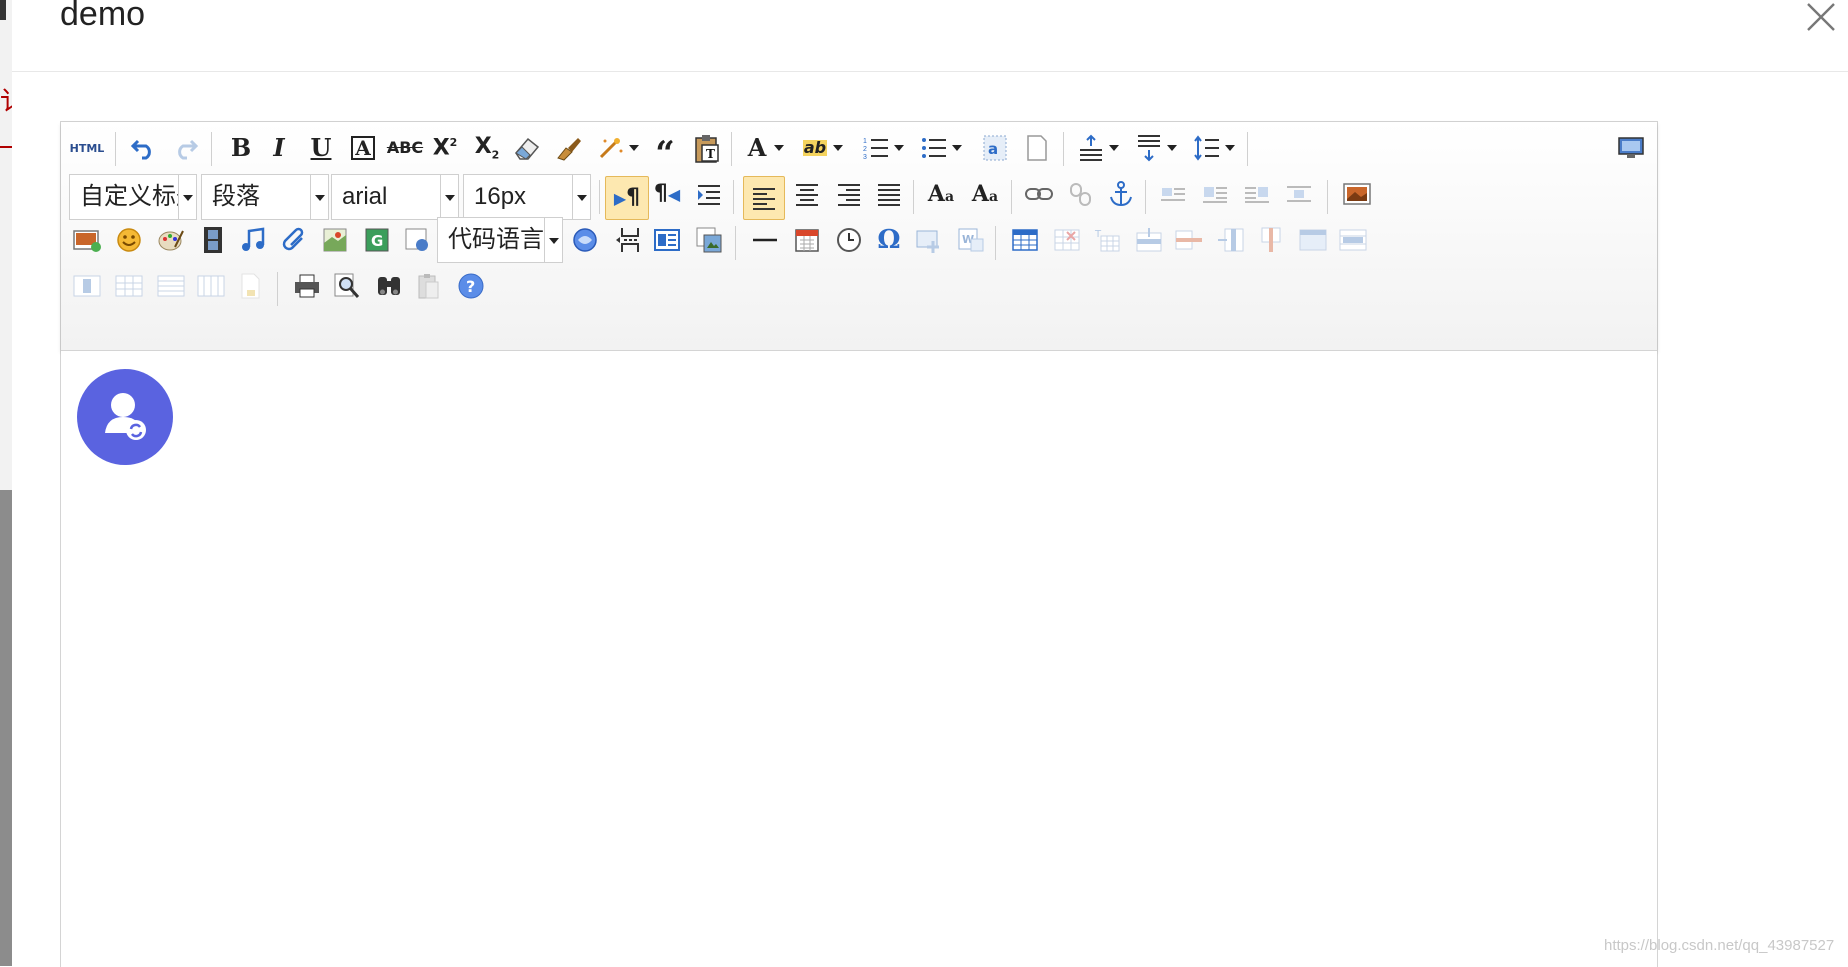  Describe the element at coordinates (405, 148) in the screenshot. I see `strikethrough-icon: ABC` at that location.